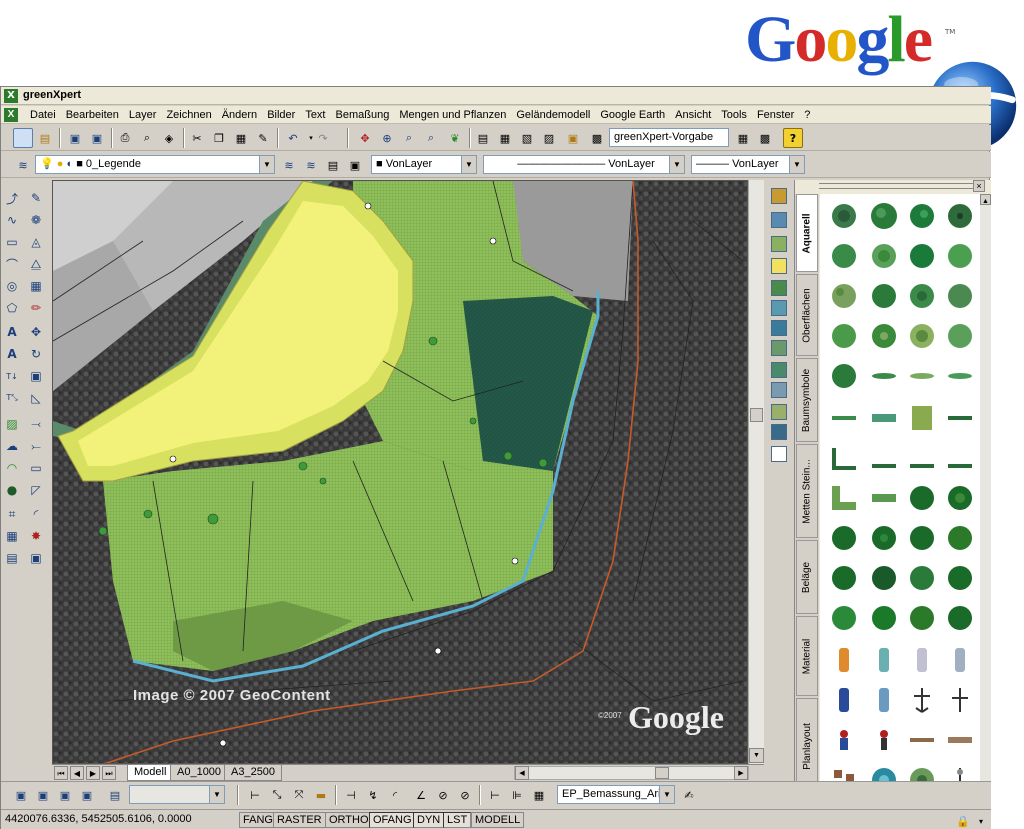 The height and width of the screenshot is (829, 1024). Describe the element at coordinates (188, 115) in the screenshot. I see `menu-zeichnen: Zeichnen` at that location.